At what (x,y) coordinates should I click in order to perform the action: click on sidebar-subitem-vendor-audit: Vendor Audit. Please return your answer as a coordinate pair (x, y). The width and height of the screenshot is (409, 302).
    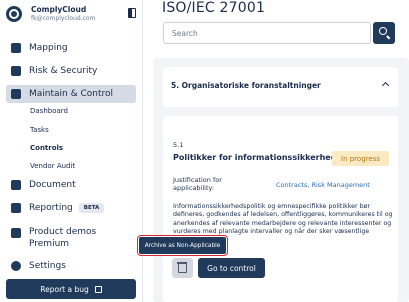
    Looking at the image, I should click on (52, 166).